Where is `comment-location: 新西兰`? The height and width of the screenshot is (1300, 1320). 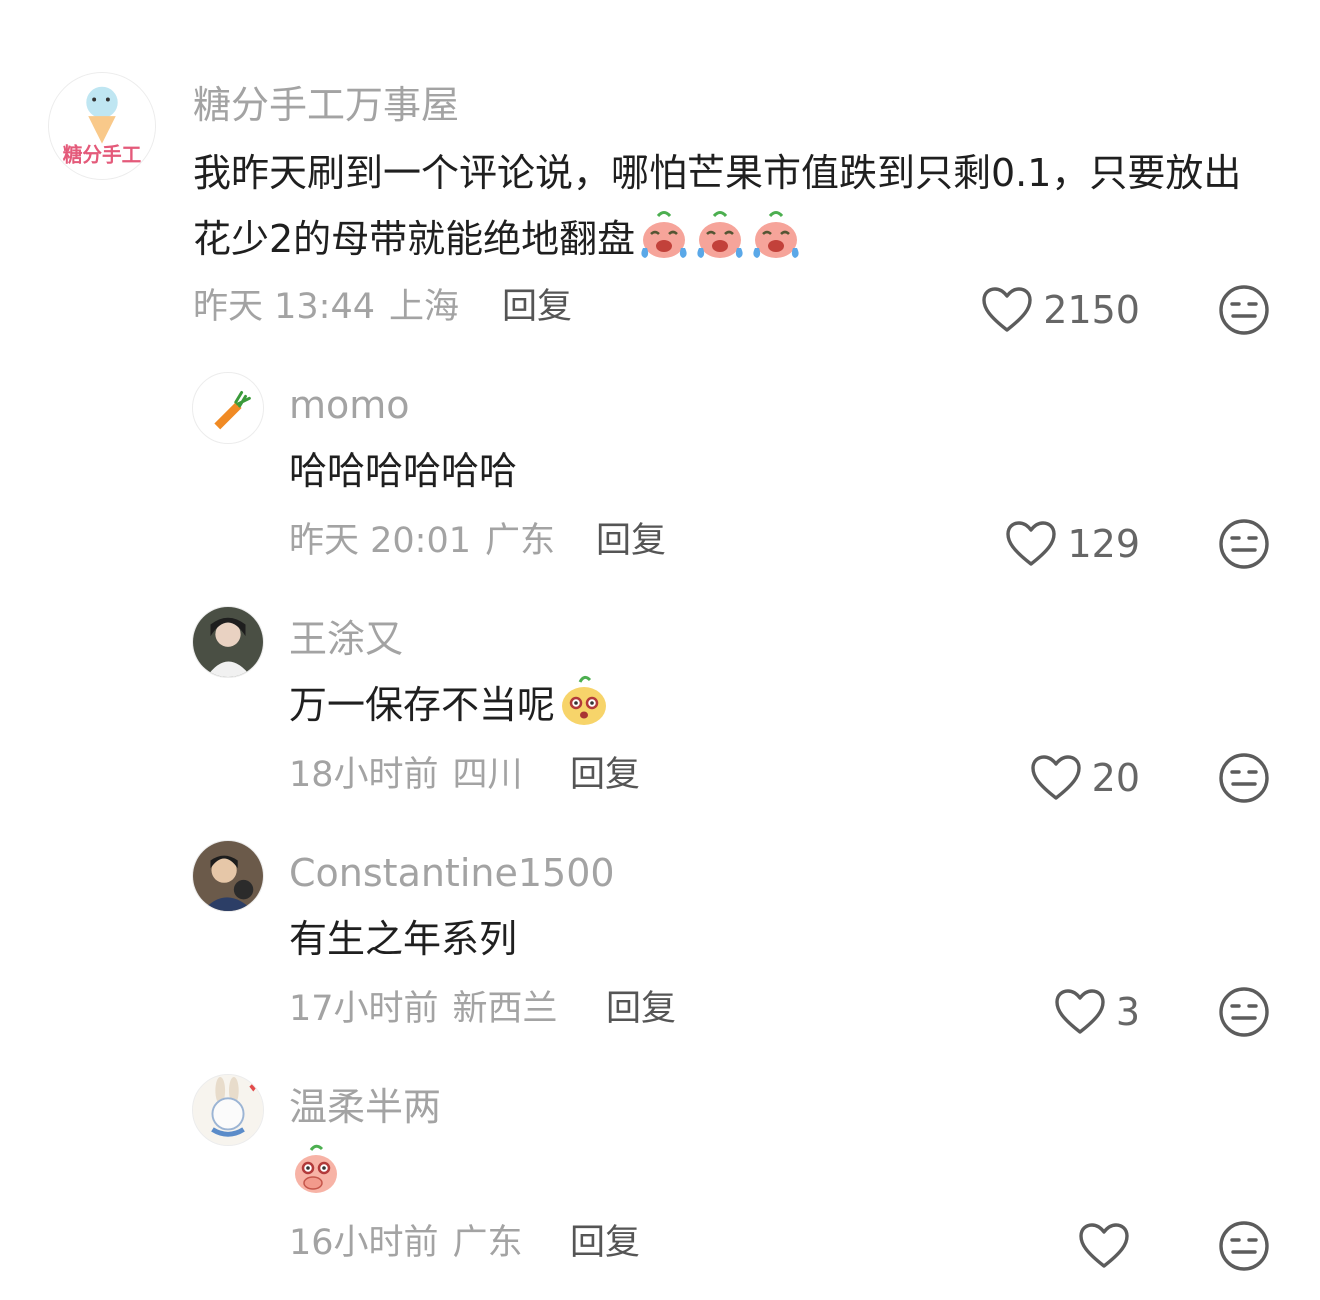 comment-location: 新西兰 is located at coordinates (505, 1009).